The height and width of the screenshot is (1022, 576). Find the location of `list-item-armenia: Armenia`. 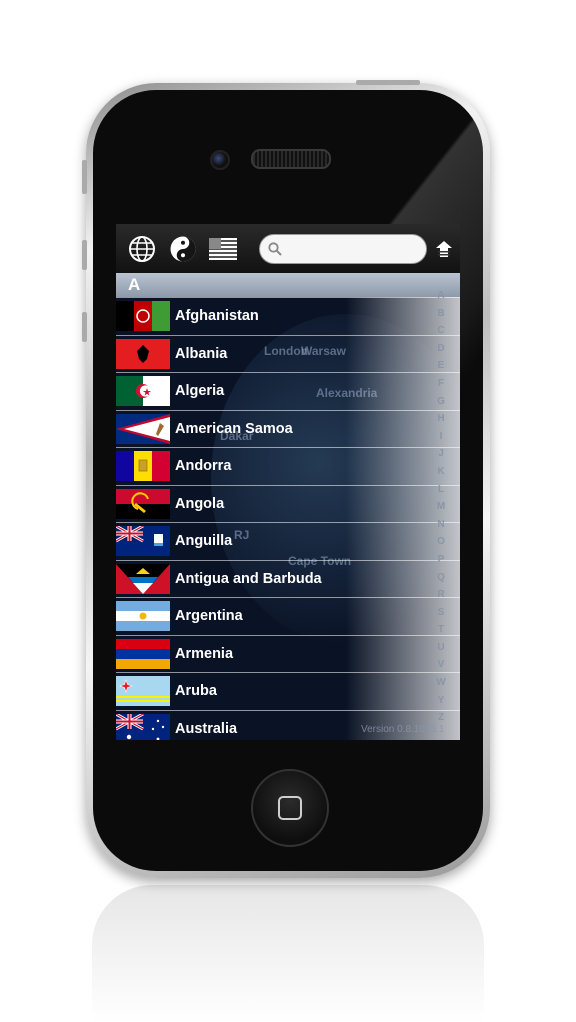

list-item-armenia: Armenia is located at coordinates (288, 653).